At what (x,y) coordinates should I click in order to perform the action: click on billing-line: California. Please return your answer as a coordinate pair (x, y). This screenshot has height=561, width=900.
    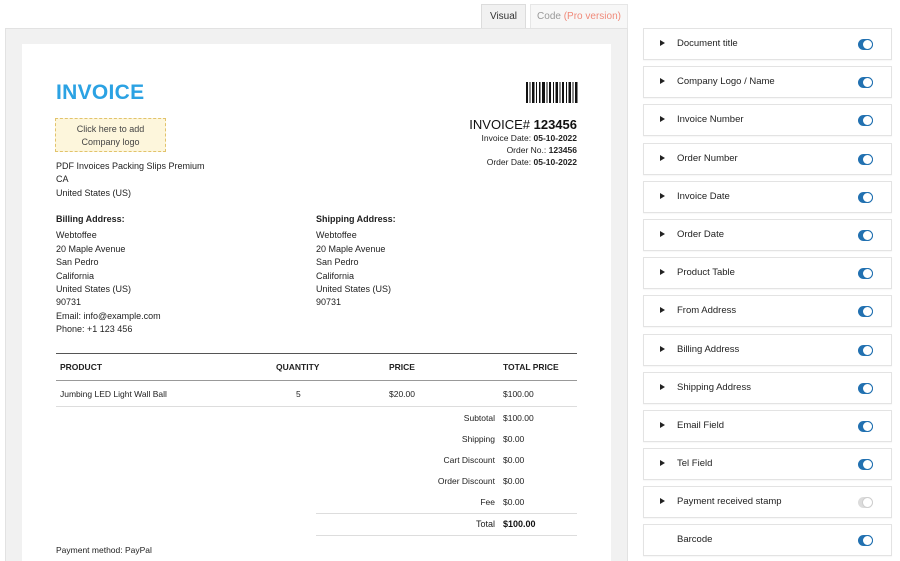
    Looking at the image, I should click on (75, 275).